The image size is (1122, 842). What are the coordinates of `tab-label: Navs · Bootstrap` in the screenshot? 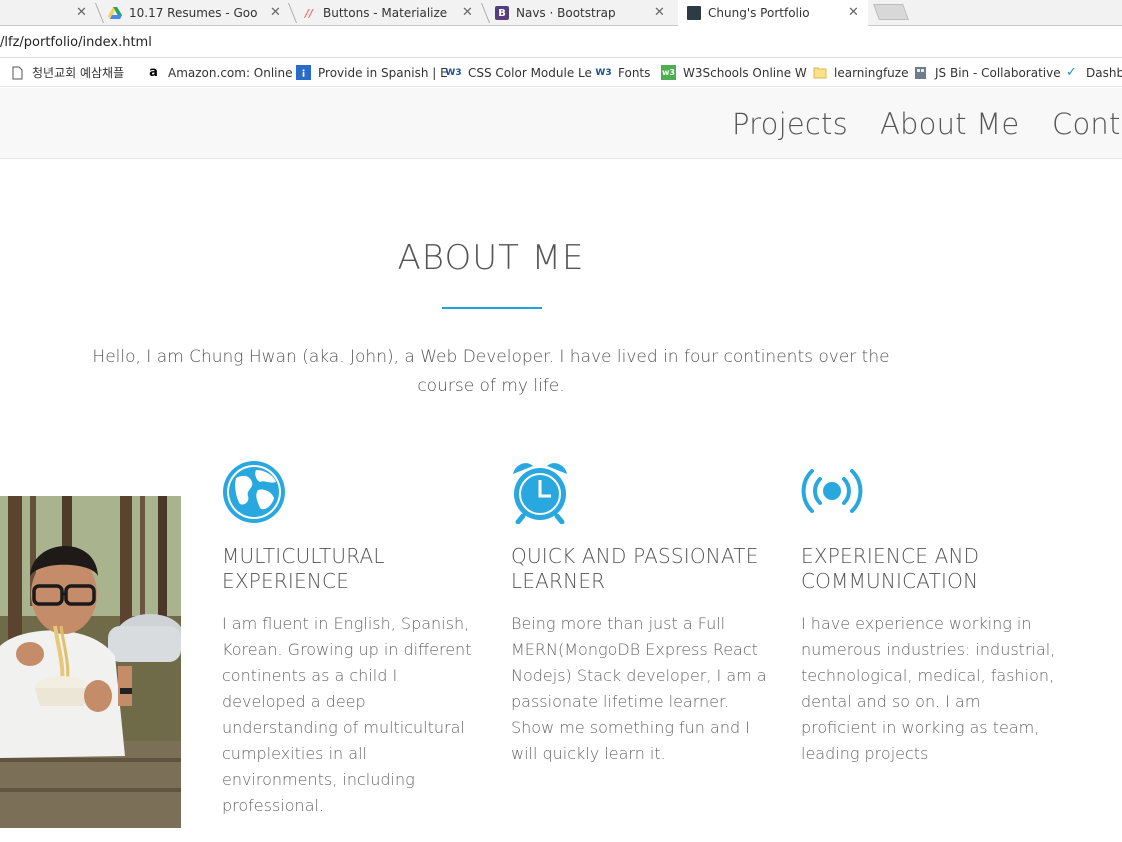 It's located at (566, 13).